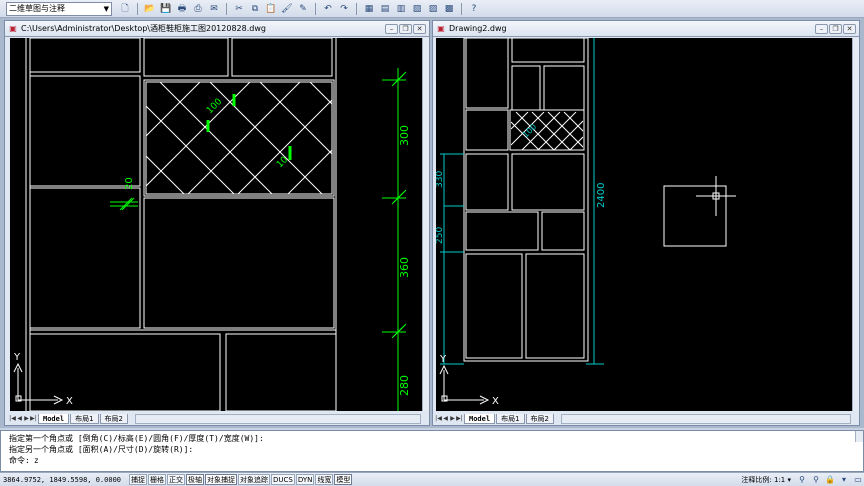  Describe the element at coordinates (385, 9) in the screenshot. I see `design-center-icon: ▤` at that location.